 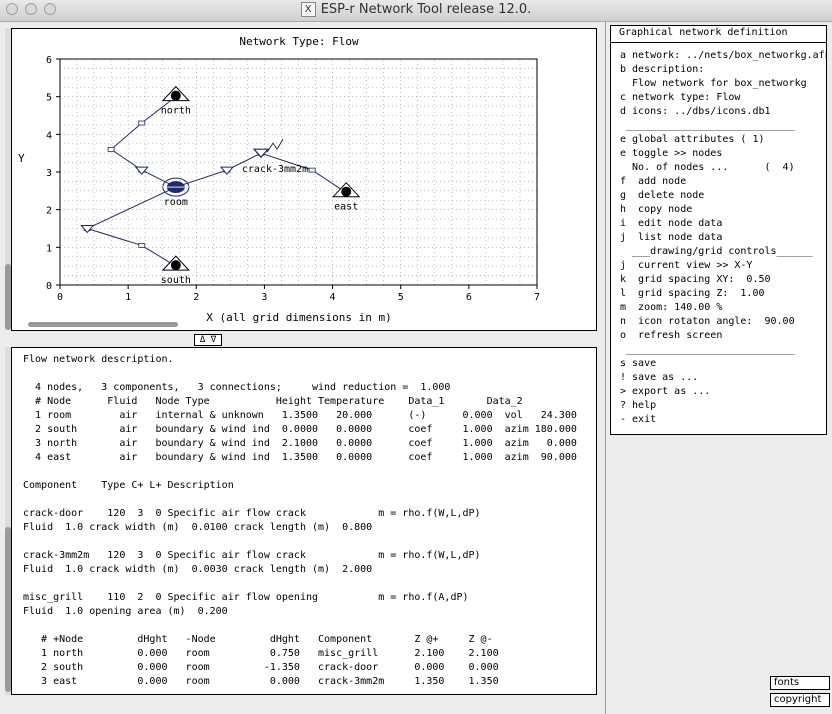 What do you see at coordinates (703, 32) in the screenshot?
I see `menu-title: Graphical network definition` at bounding box center [703, 32].